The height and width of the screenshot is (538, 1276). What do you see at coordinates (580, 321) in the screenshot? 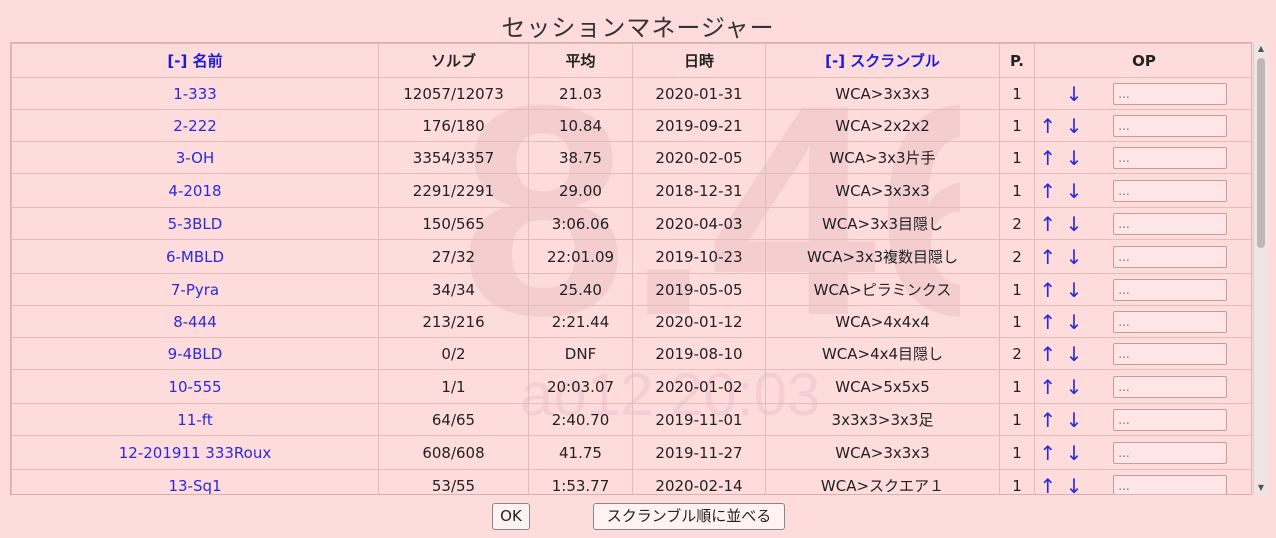
I see `average-cell: 2:21.44` at bounding box center [580, 321].